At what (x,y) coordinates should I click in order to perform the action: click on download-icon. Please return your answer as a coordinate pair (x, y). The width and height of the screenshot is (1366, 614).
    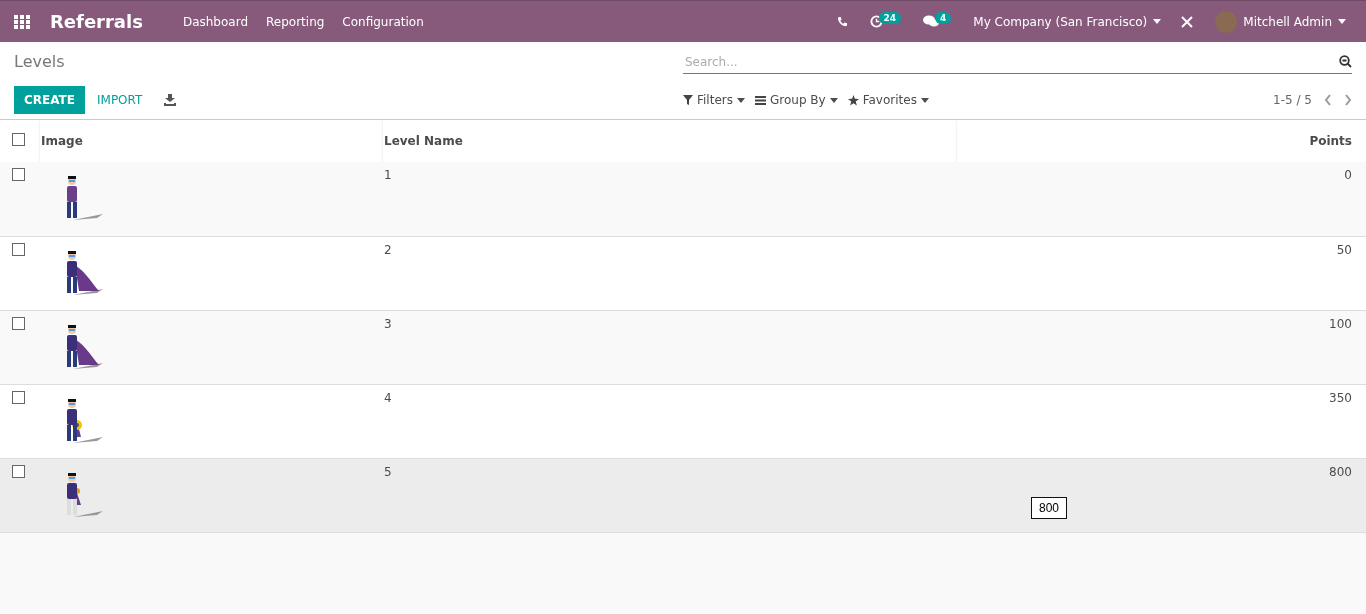
    Looking at the image, I should click on (170, 100).